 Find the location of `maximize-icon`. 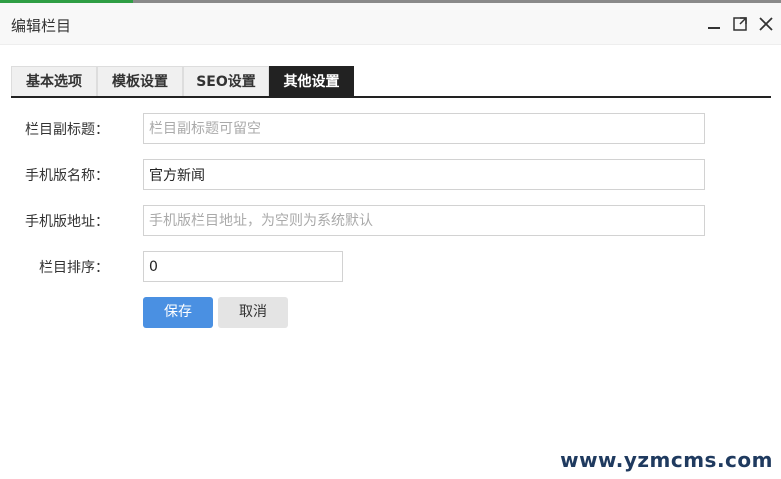

maximize-icon is located at coordinates (740, 24).